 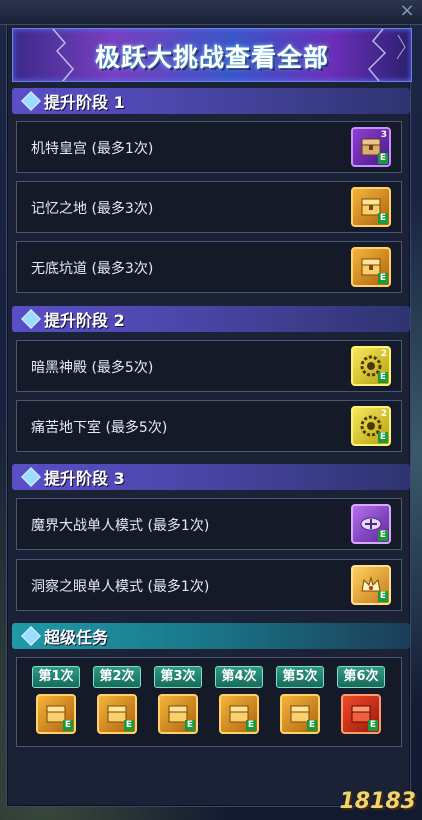 What do you see at coordinates (239, 677) in the screenshot?
I see `tier-label: 第4次` at bounding box center [239, 677].